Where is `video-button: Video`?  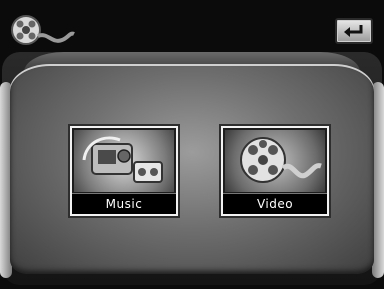 video-button: Video is located at coordinates (275, 171).